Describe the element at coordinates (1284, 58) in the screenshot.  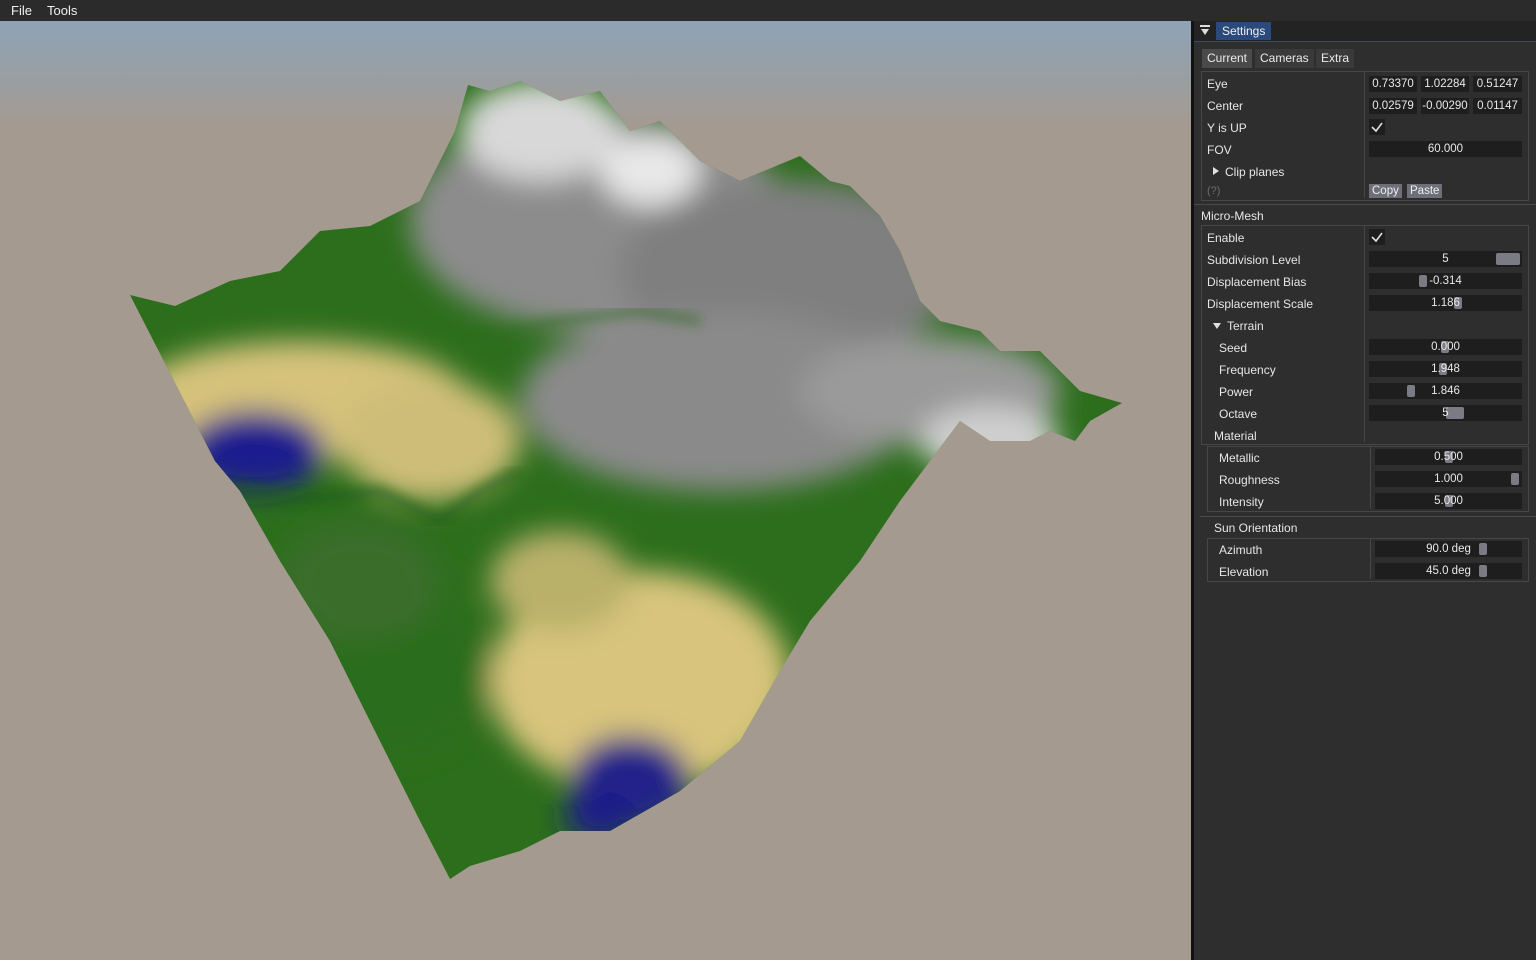
I see `tab-cameras: Cameras` at that location.